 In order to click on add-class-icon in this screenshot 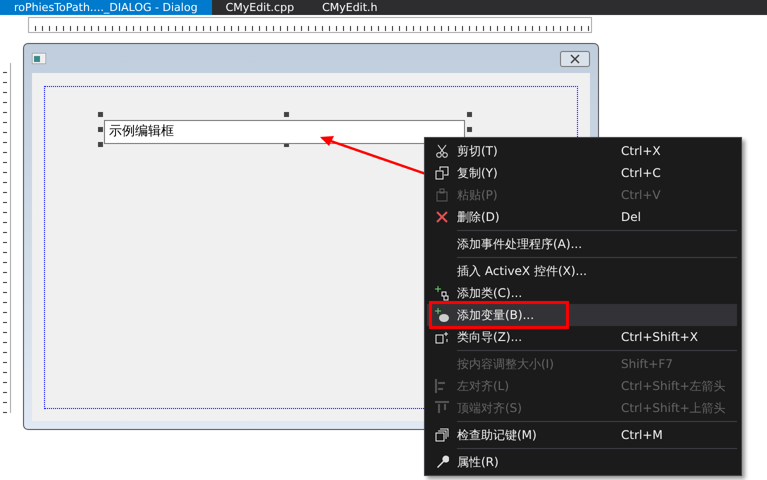, I will do `click(442, 293)`.